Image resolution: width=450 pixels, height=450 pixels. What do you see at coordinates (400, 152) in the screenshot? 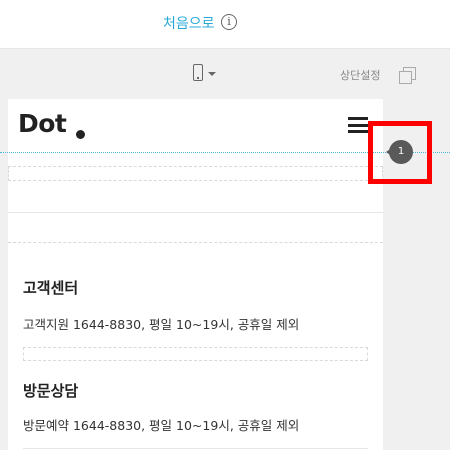
I see `highlight-box` at bounding box center [400, 152].